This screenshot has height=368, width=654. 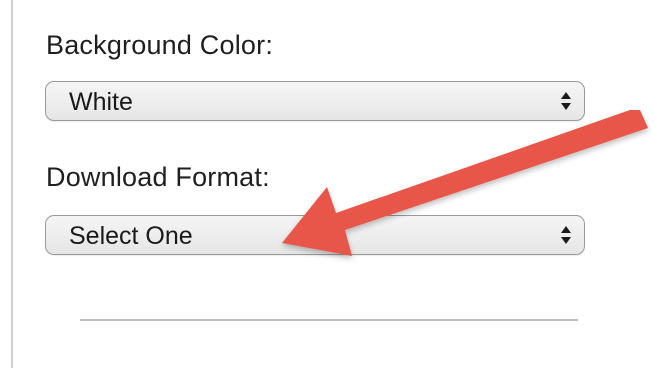 I want to click on background-color-label: Background Color:, so click(x=160, y=45).